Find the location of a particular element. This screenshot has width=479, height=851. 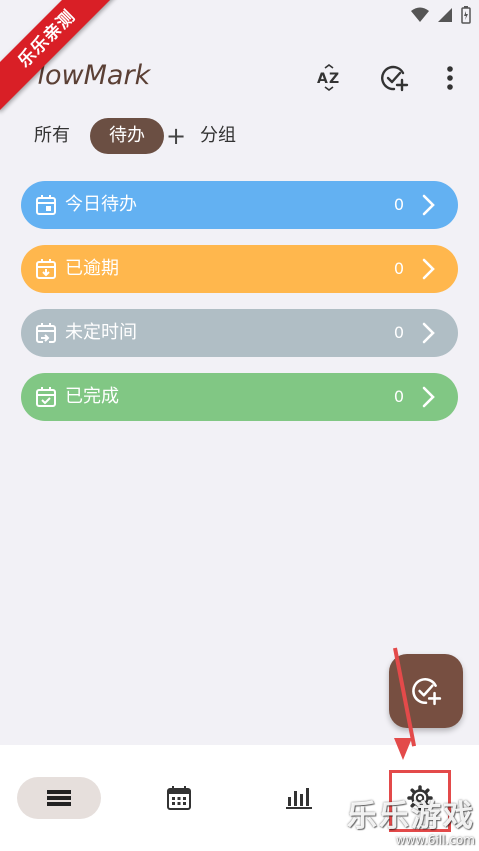

watermark-url: www.6ill.com is located at coordinates (435, 840).